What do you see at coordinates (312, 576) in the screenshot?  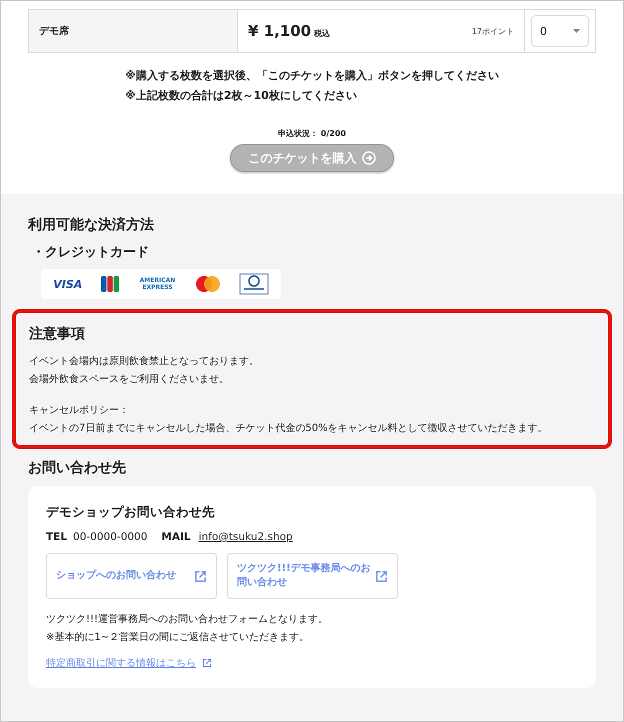 I see `contact-button: ツクツク!!!デモ事務局へのお問い合わせ` at bounding box center [312, 576].